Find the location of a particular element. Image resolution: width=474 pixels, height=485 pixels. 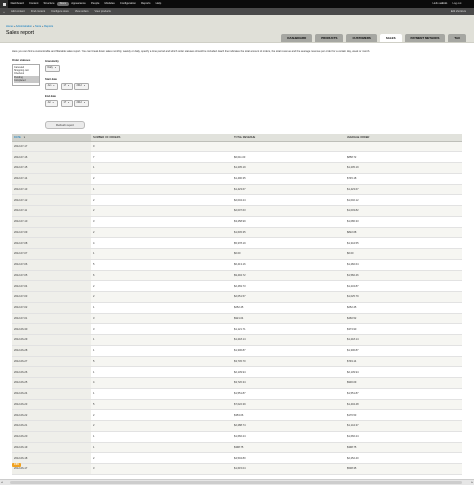

table-cell: $2,469.73 is located at coordinates (288, 286).